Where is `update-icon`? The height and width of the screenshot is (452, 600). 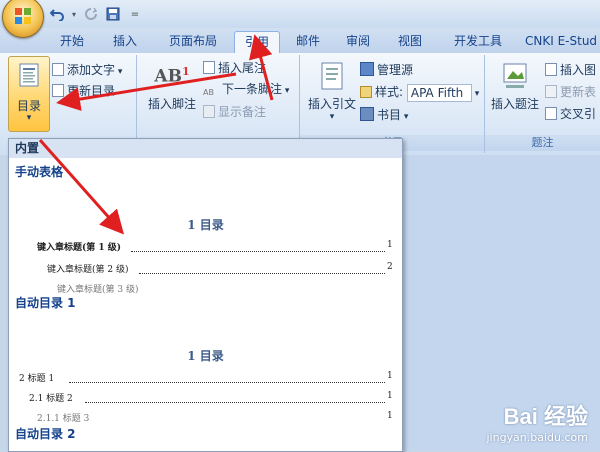 update-icon is located at coordinates (58, 90).